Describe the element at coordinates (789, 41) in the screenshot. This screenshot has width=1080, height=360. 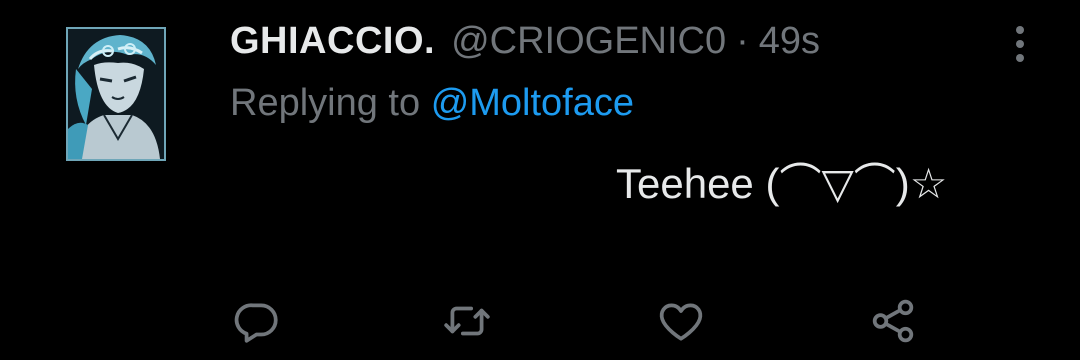
I see `timestamp: 49s` at that location.